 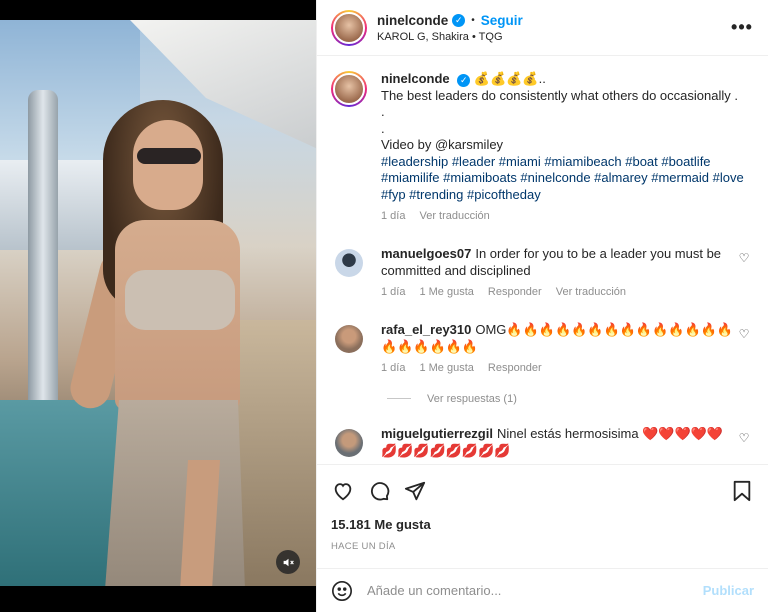 What do you see at coordinates (502, 20) in the screenshot?
I see `follow-button: Seguir` at bounding box center [502, 20].